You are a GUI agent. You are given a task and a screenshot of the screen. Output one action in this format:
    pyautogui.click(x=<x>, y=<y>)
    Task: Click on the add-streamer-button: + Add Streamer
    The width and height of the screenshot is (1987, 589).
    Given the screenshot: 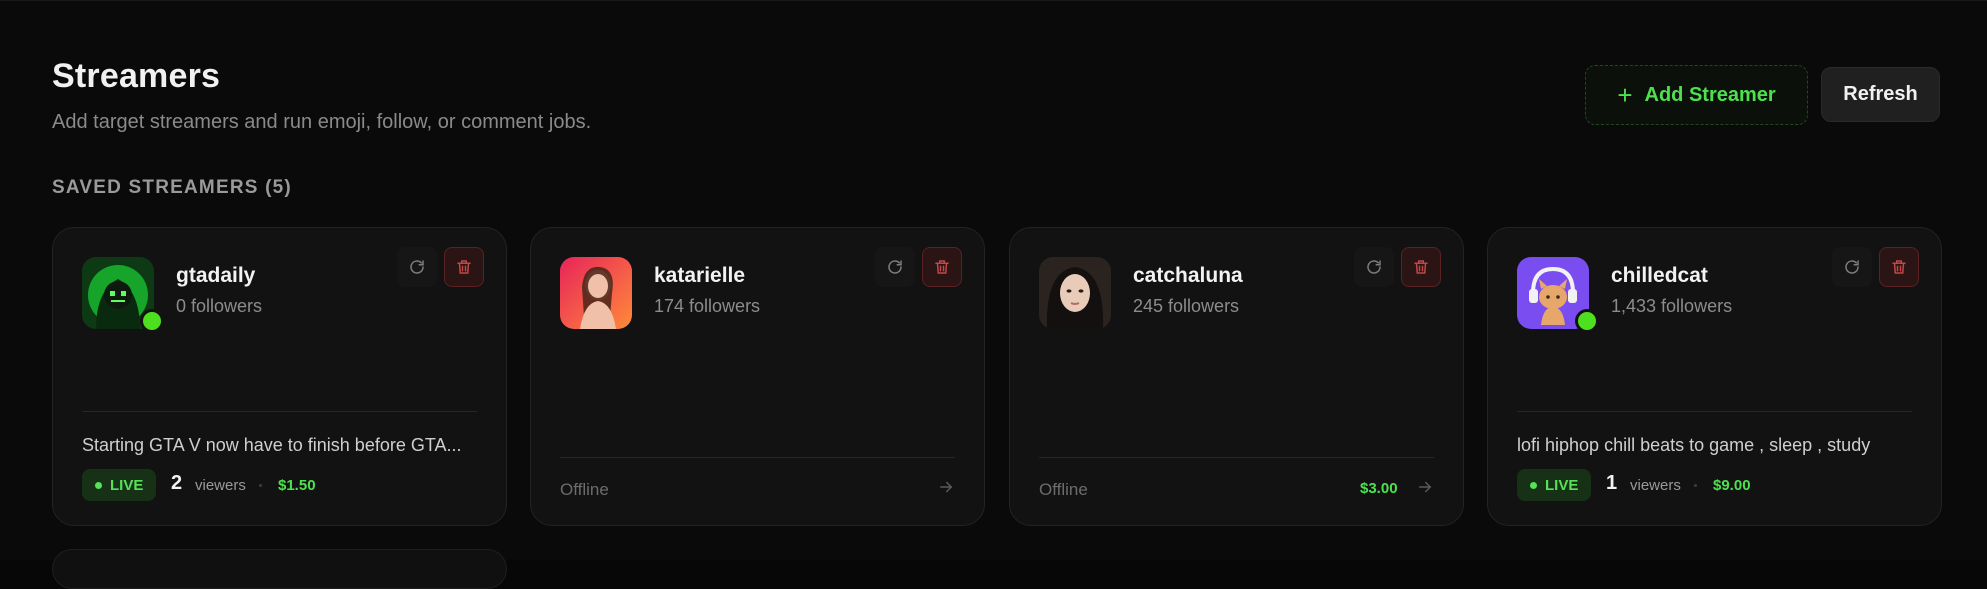 What is the action you would take?
    pyautogui.click(x=1696, y=95)
    